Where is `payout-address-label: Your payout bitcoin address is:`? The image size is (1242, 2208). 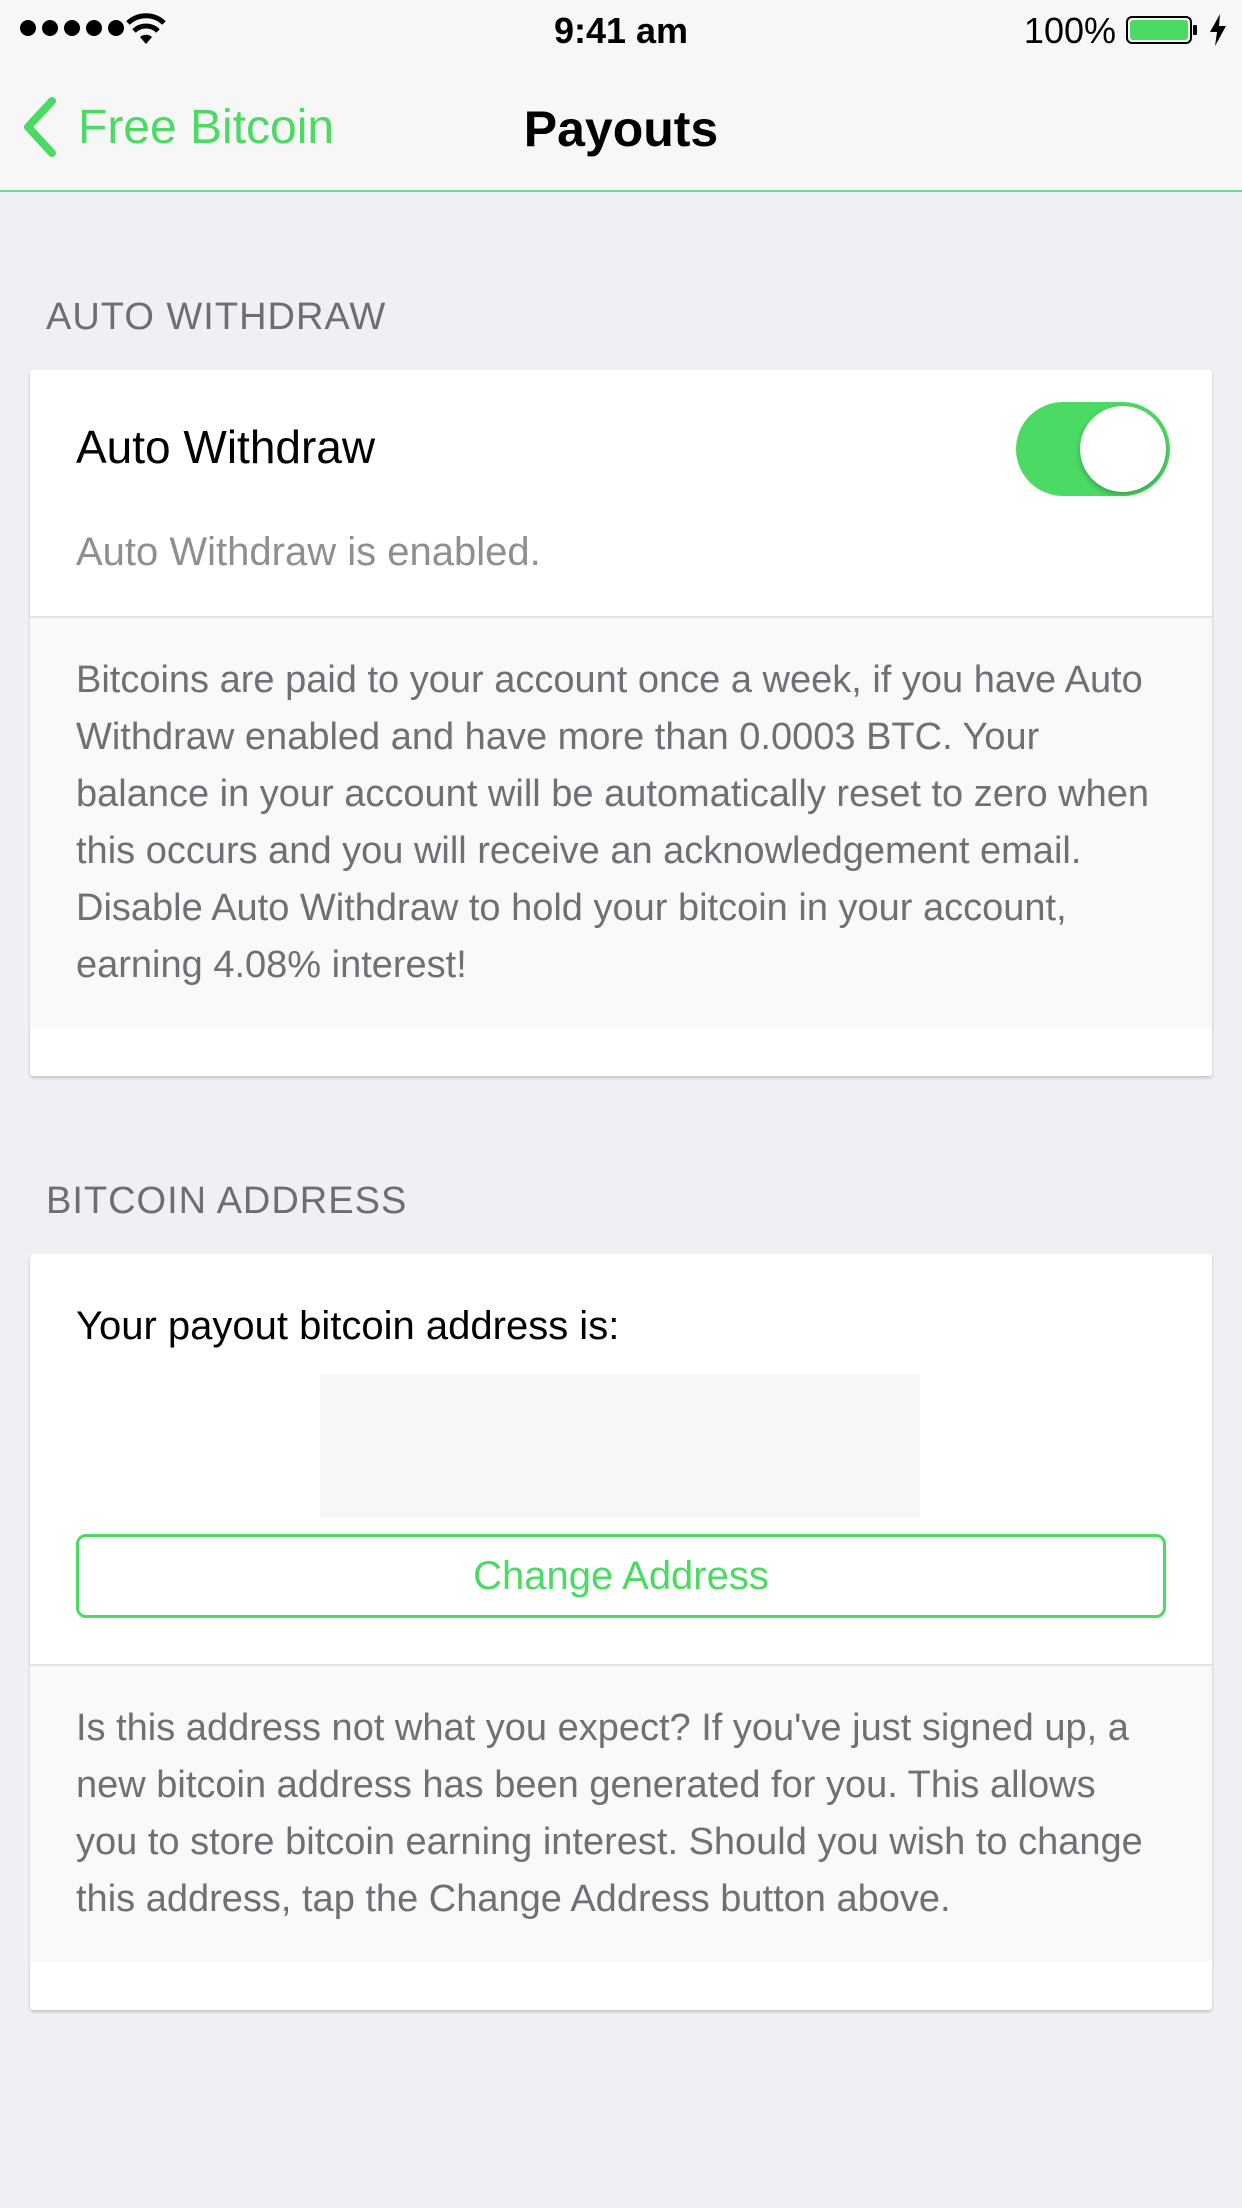 payout-address-label: Your payout bitcoin address is: is located at coordinates (348, 1326).